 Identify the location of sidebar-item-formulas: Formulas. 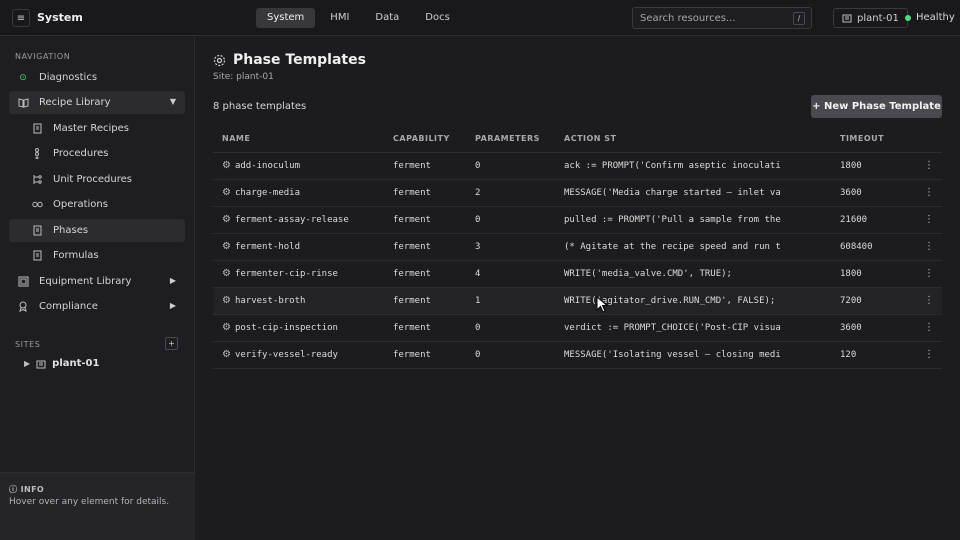
(97, 255).